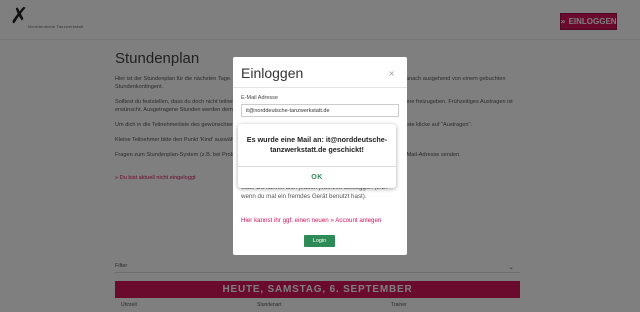 The height and width of the screenshot is (312, 640). What do you see at coordinates (286, 220) in the screenshot?
I see `account-prefix-text: Hier kannst ihr ggf. einen neuen` at bounding box center [286, 220].